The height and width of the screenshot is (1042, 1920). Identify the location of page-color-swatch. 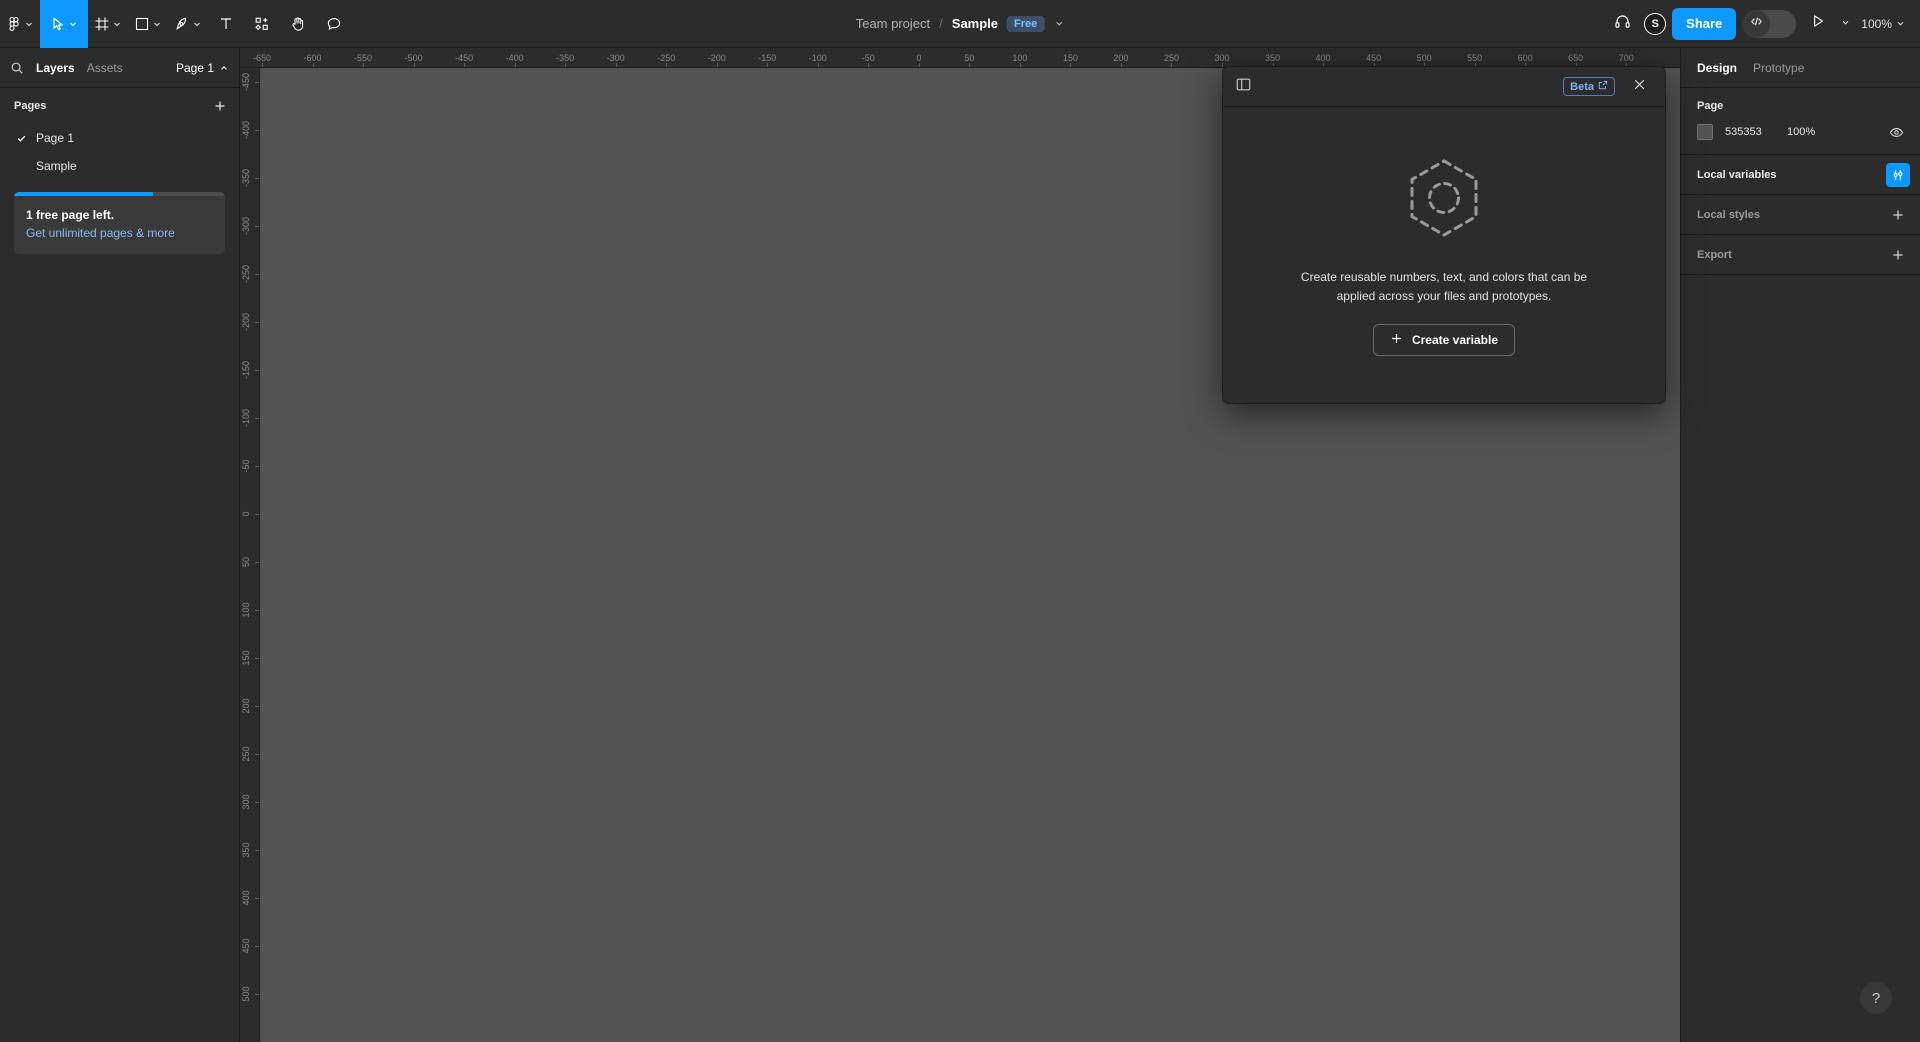
(1705, 132).